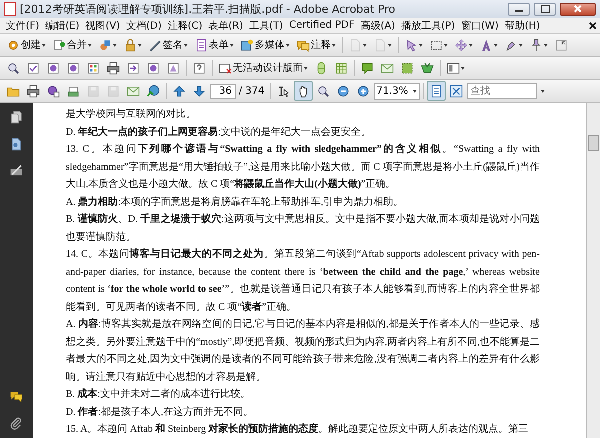  Describe the element at coordinates (501, 91) in the screenshot. I see `search-field: 查找` at that location.